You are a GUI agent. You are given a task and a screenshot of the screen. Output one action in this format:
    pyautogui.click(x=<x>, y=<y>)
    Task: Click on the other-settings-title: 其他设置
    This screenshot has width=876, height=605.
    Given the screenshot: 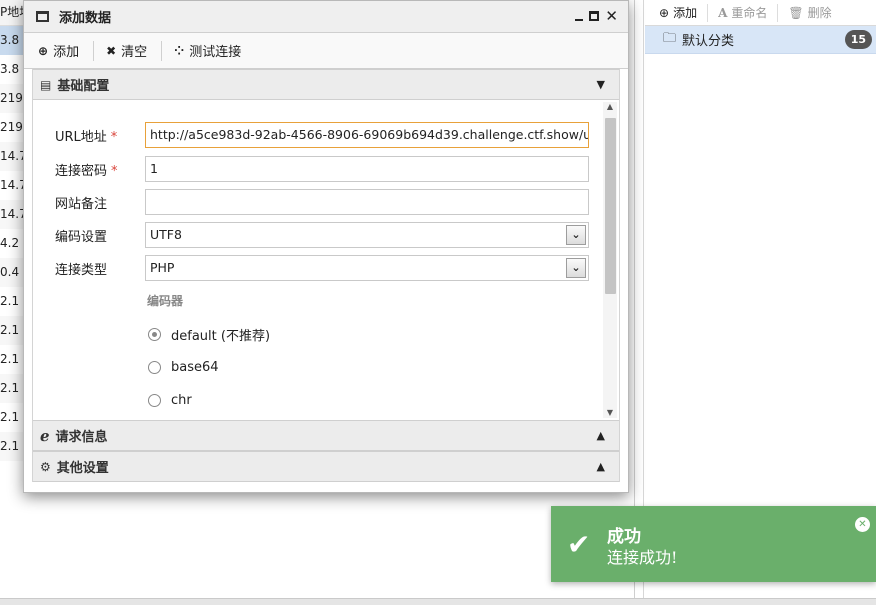 What is the action you would take?
    pyautogui.click(x=82, y=468)
    